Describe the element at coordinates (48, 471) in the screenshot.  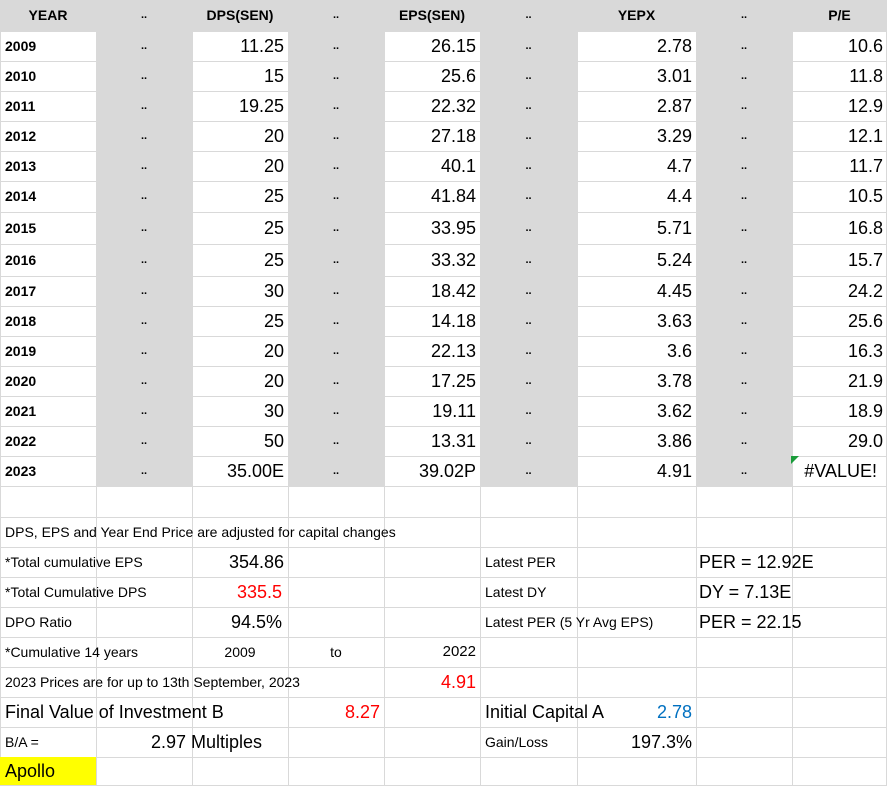
I see `row-year: 2023` at that location.